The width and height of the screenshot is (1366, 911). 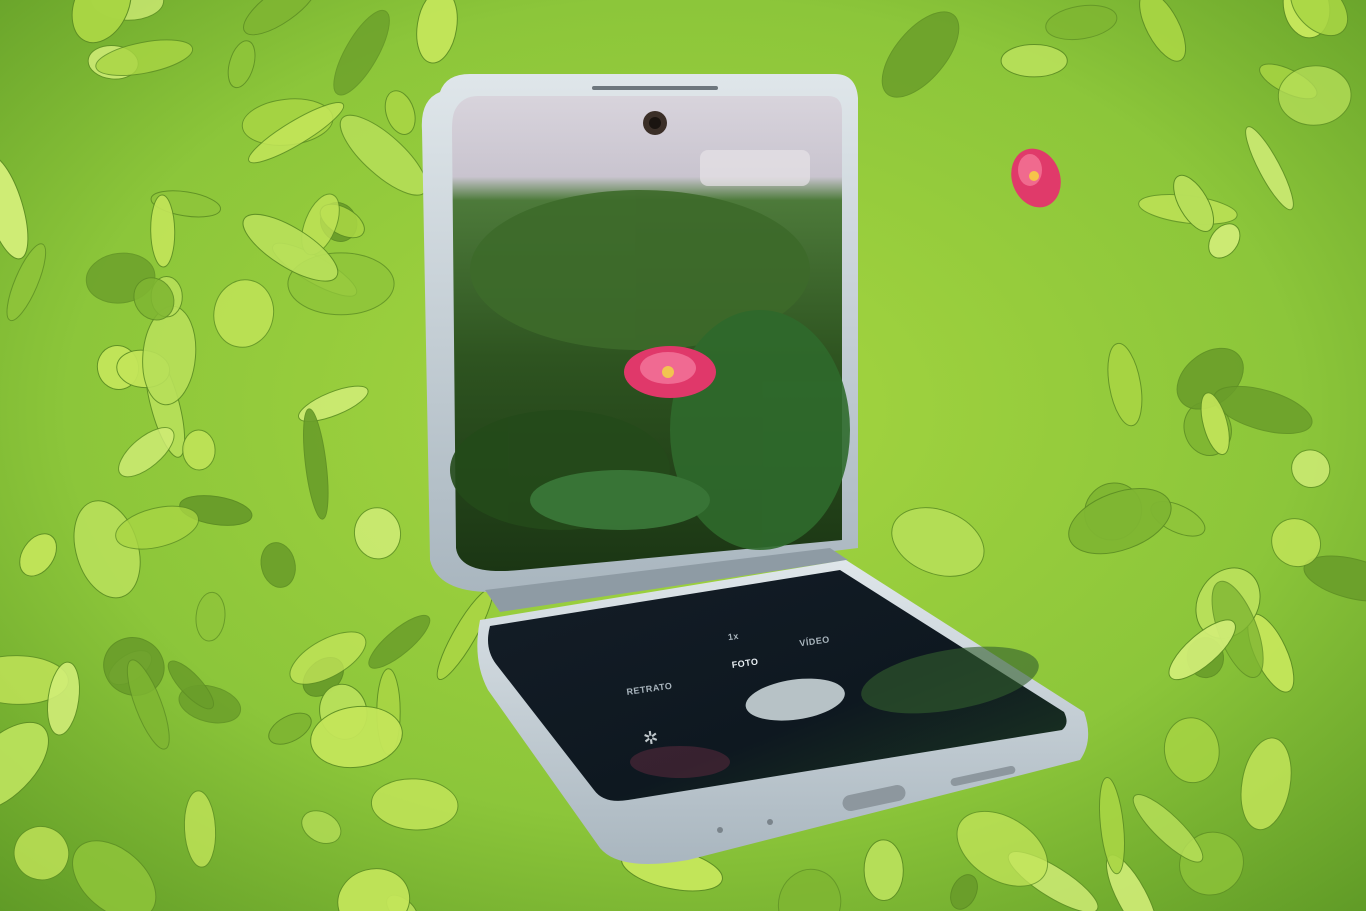 What do you see at coordinates (655, 88) in the screenshot?
I see `earpiece` at bounding box center [655, 88].